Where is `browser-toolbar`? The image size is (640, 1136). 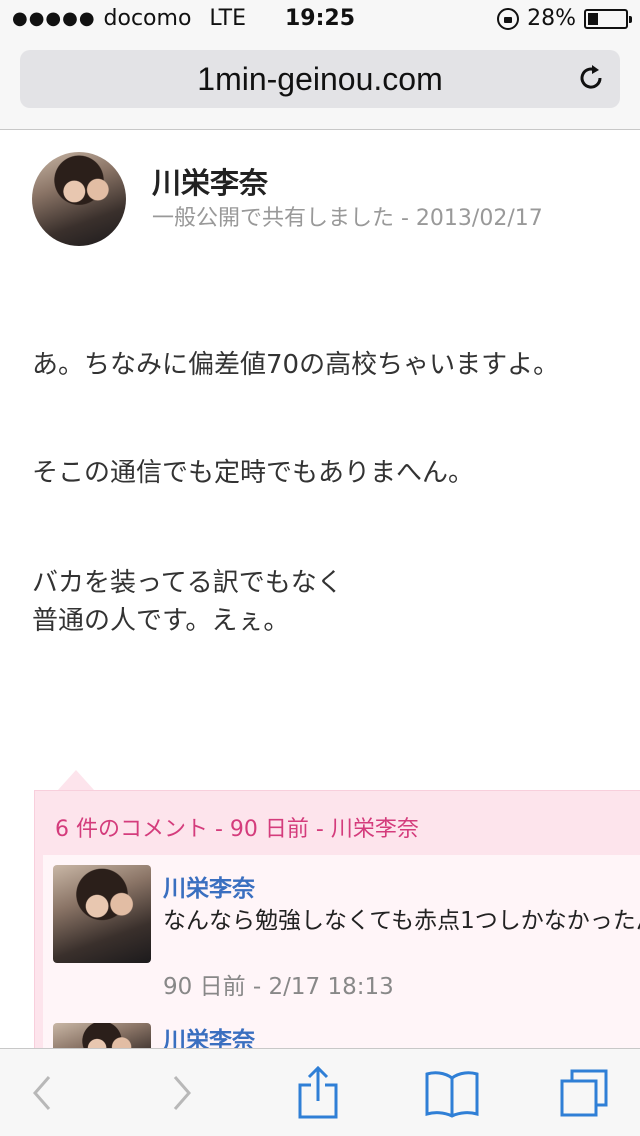
browser-toolbar is located at coordinates (320, 1092).